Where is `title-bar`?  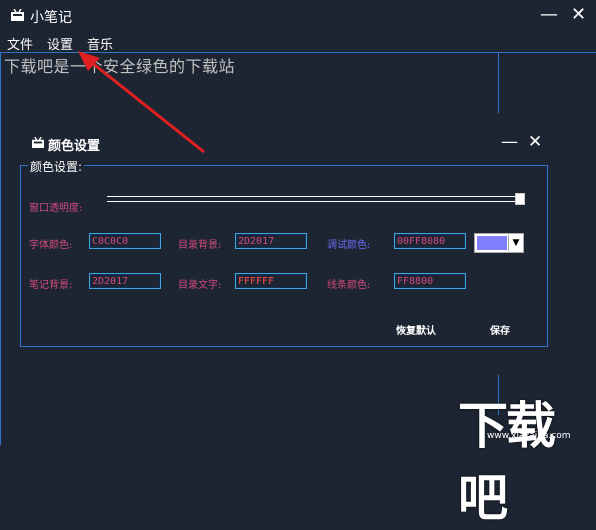 title-bar is located at coordinates (298, 16).